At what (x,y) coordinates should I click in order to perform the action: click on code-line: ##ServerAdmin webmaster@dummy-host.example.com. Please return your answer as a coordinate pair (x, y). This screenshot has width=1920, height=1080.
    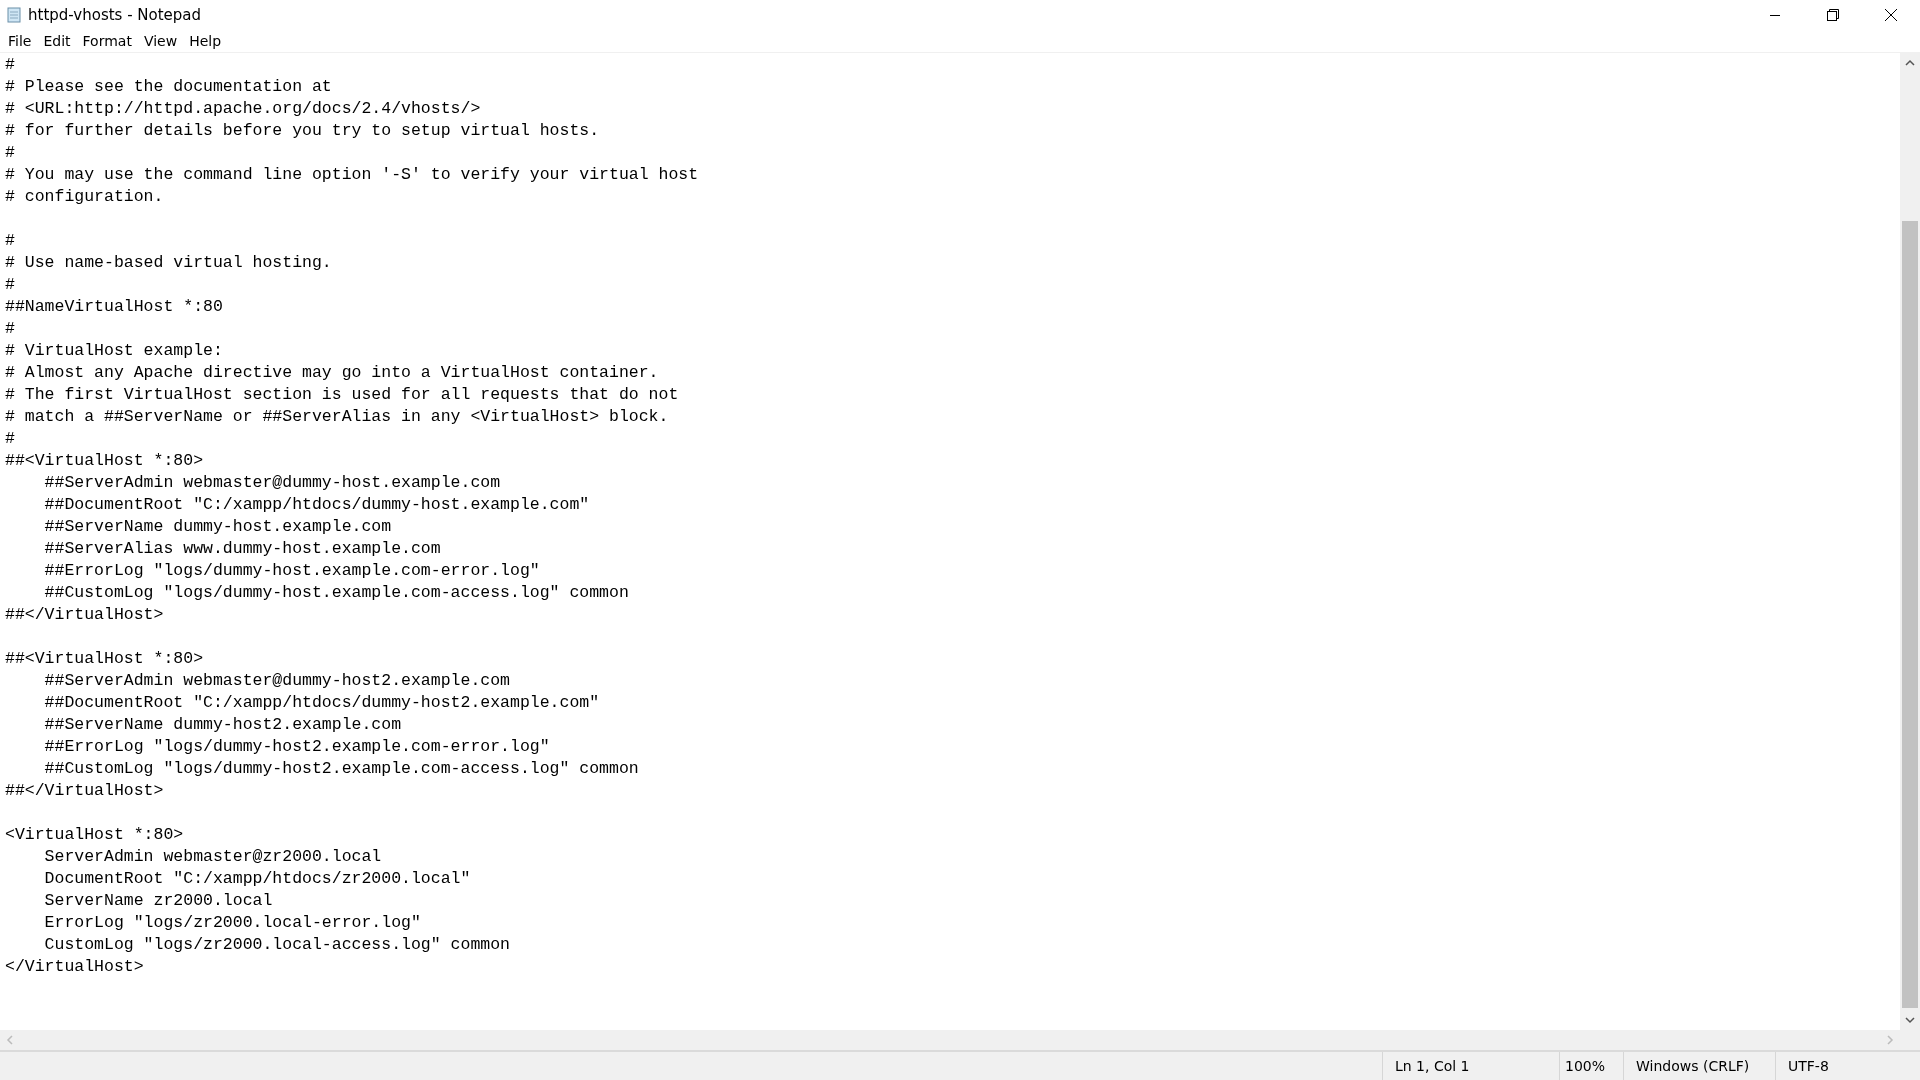
    Looking at the image, I should click on (272, 483).